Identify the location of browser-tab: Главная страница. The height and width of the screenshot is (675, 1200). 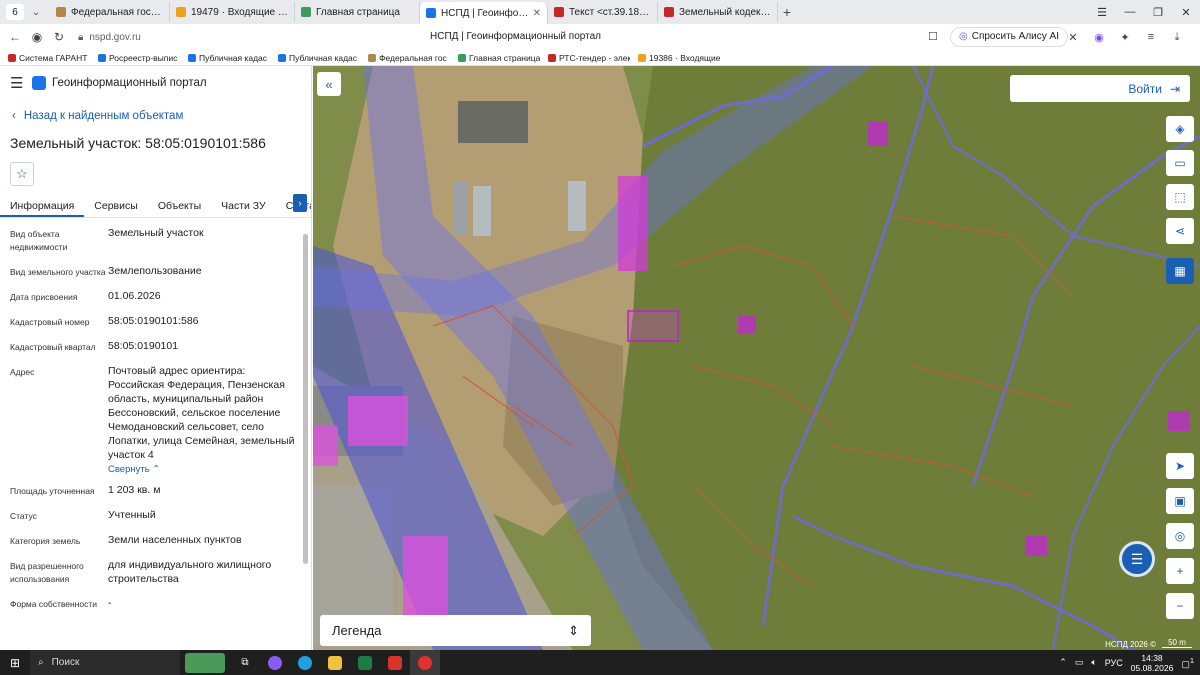
(357, 12).